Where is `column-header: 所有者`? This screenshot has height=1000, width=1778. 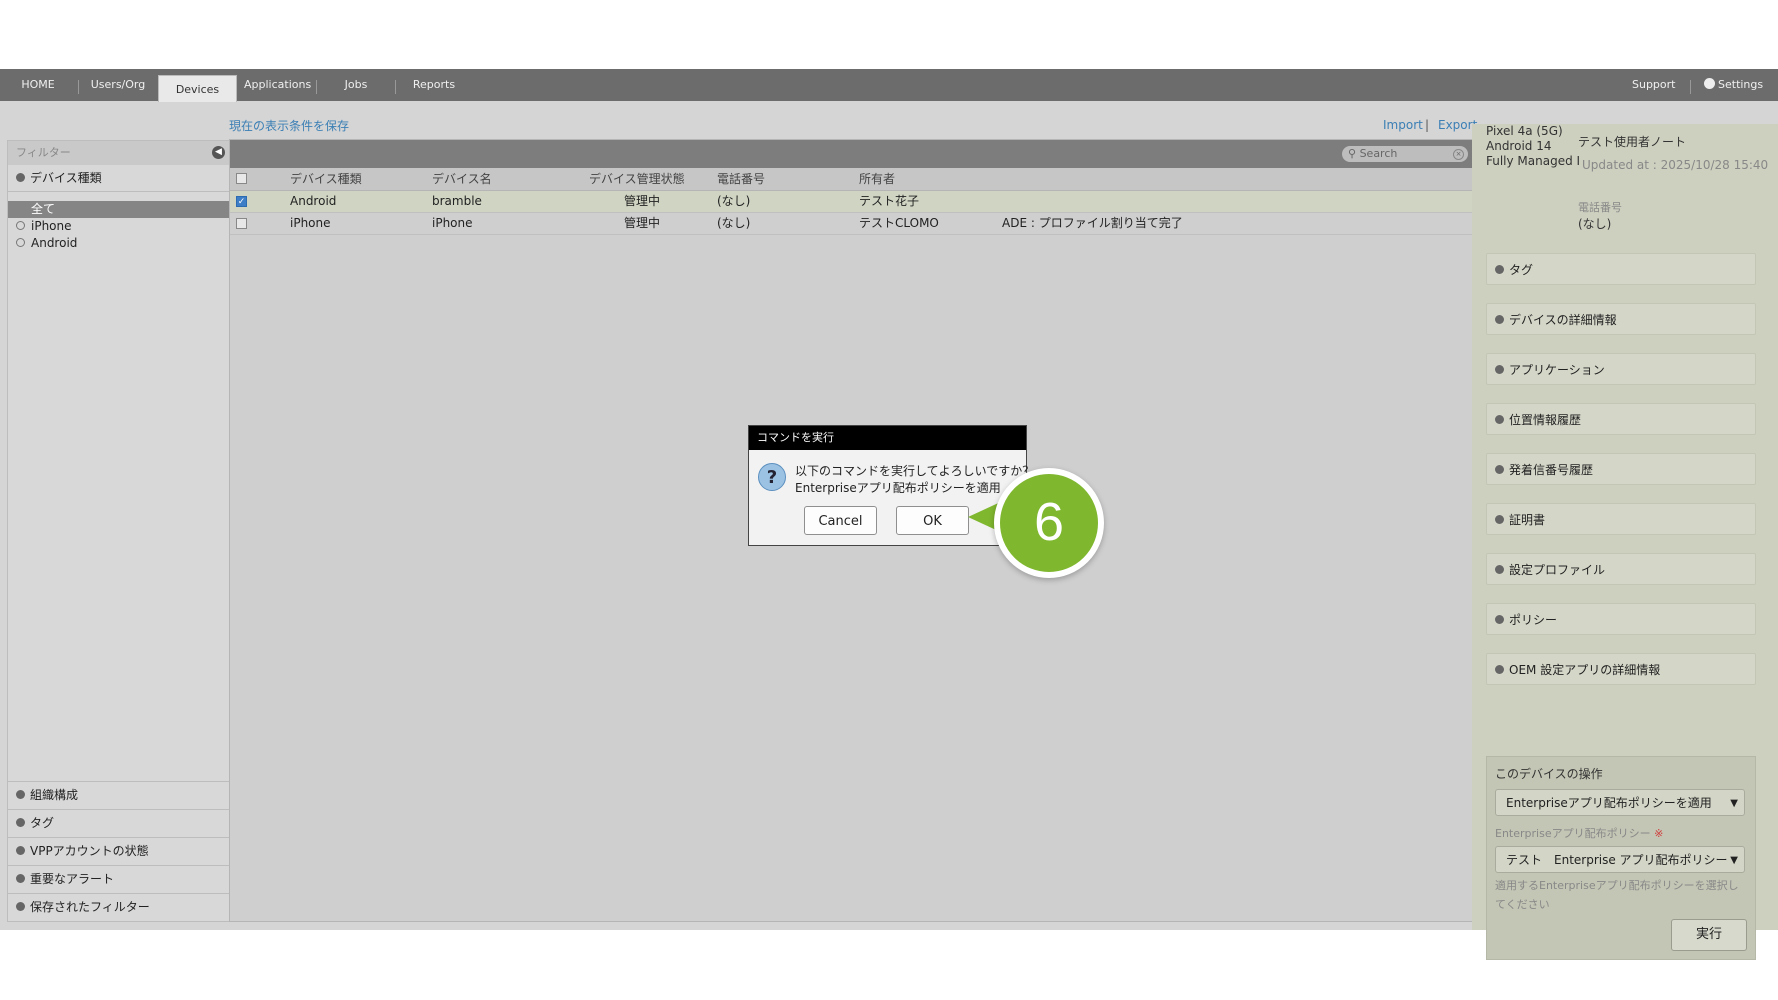 column-header: 所有者 is located at coordinates (877, 179).